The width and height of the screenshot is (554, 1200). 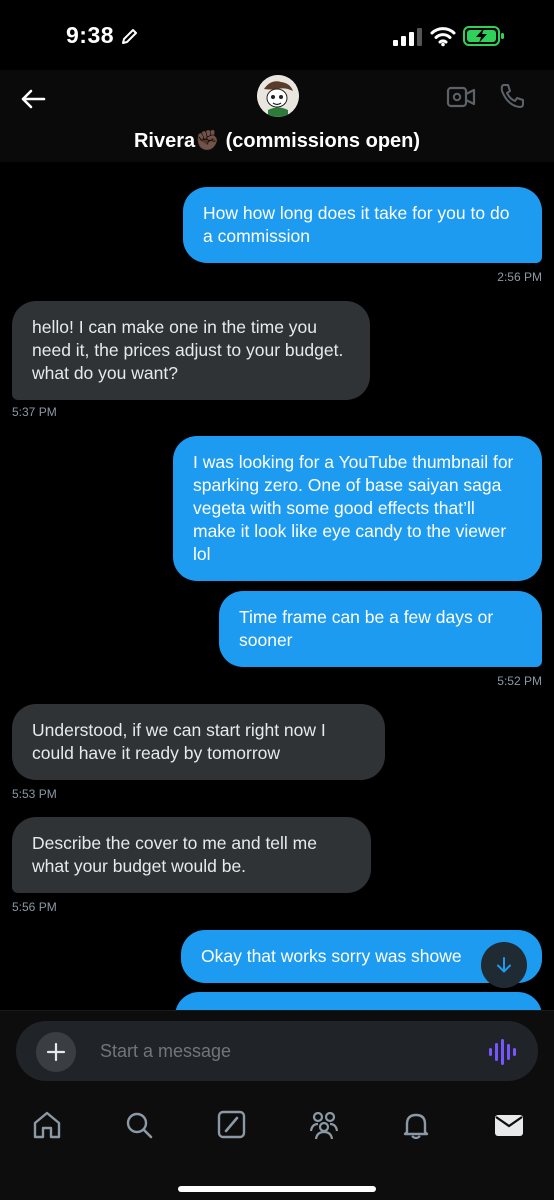 I want to click on message-timestamp: 5:53 PM, so click(x=34, y=794).